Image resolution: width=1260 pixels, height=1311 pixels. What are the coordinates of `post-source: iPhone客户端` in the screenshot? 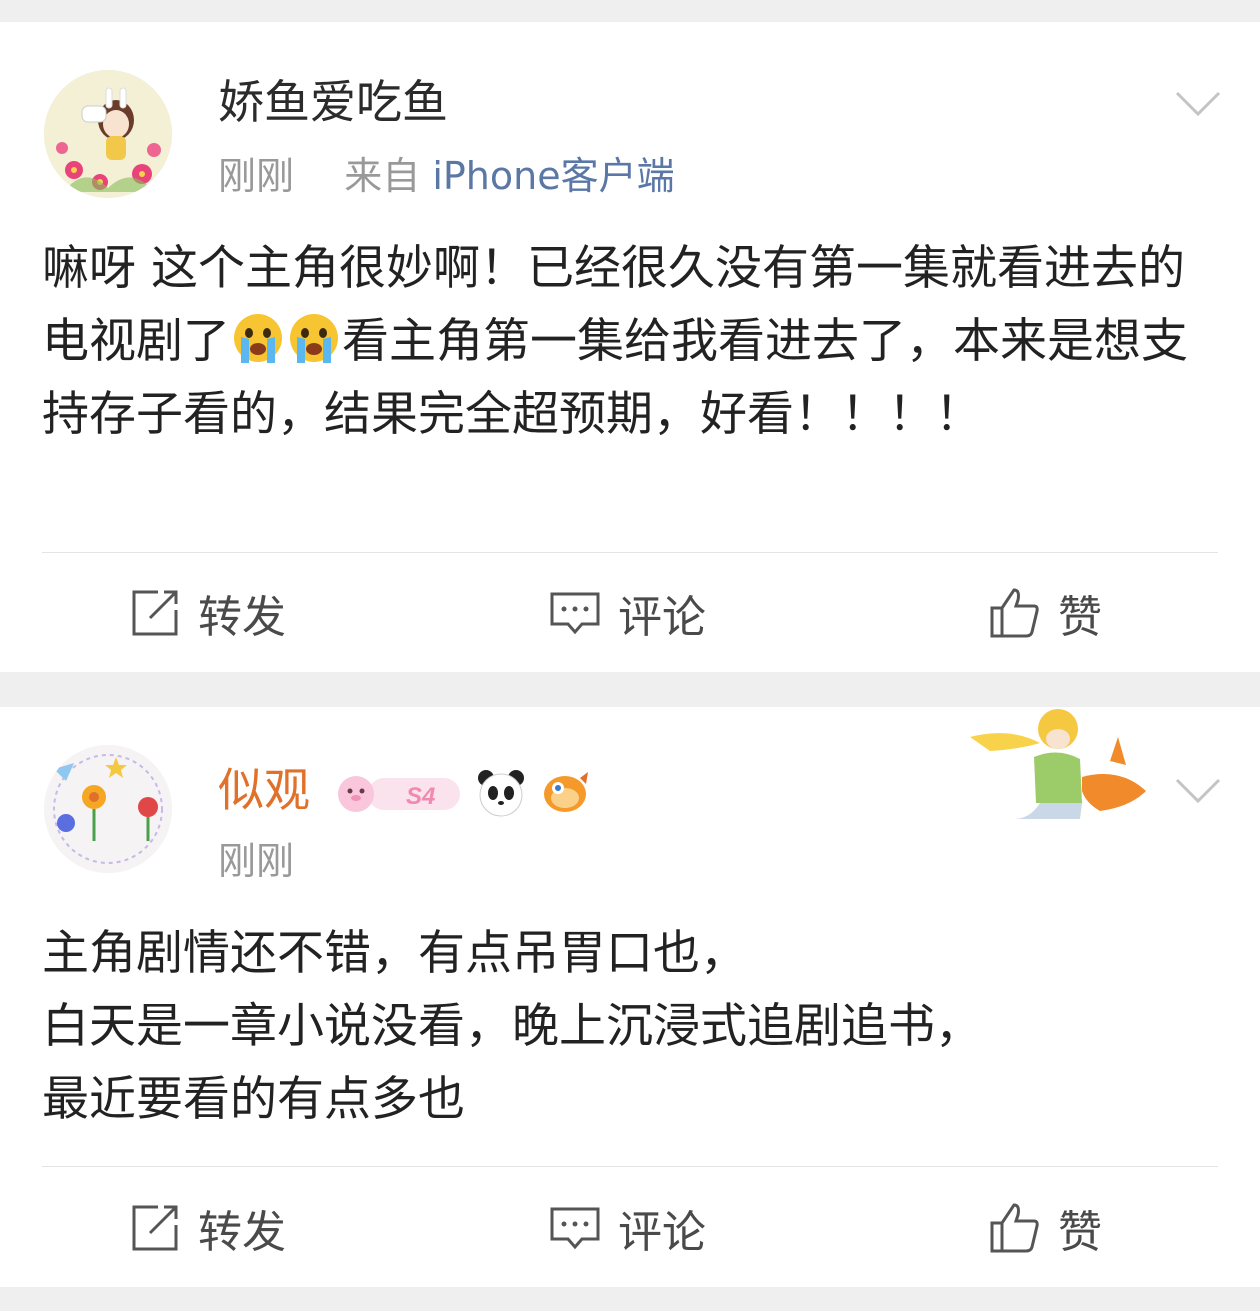 It's located at (553, 176).